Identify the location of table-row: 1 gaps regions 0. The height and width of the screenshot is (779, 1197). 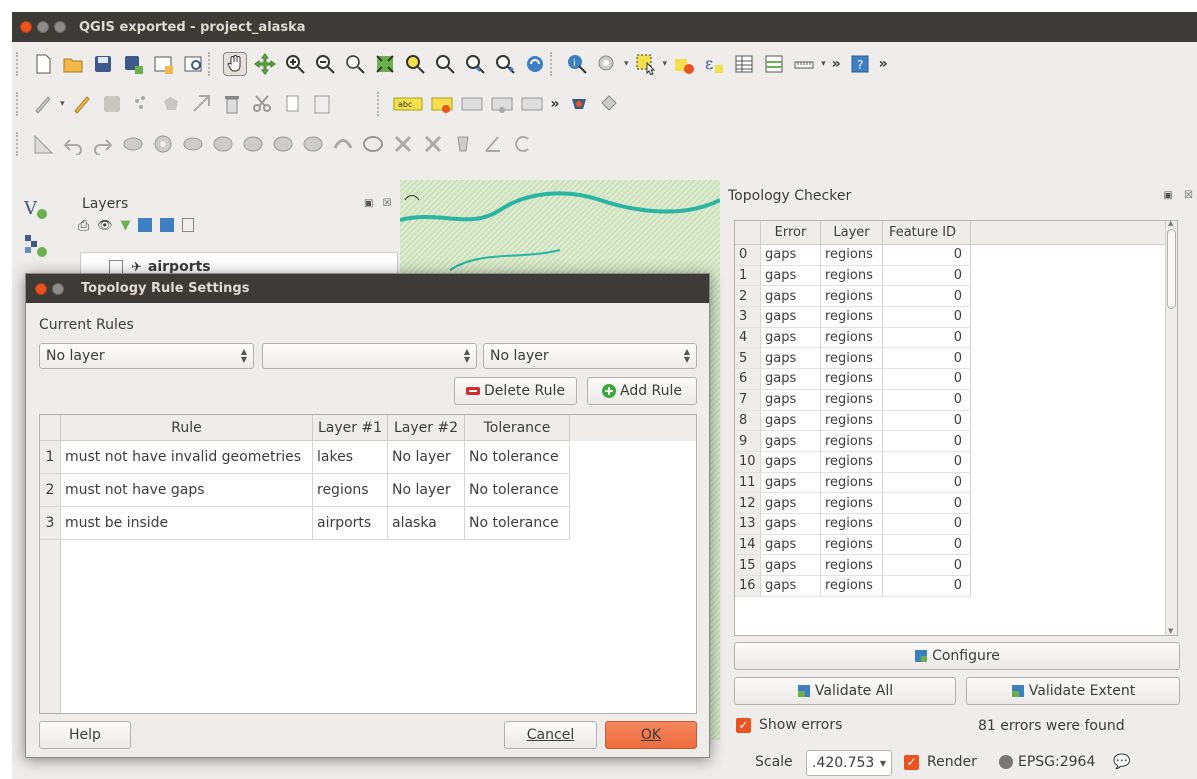
(956, 276).